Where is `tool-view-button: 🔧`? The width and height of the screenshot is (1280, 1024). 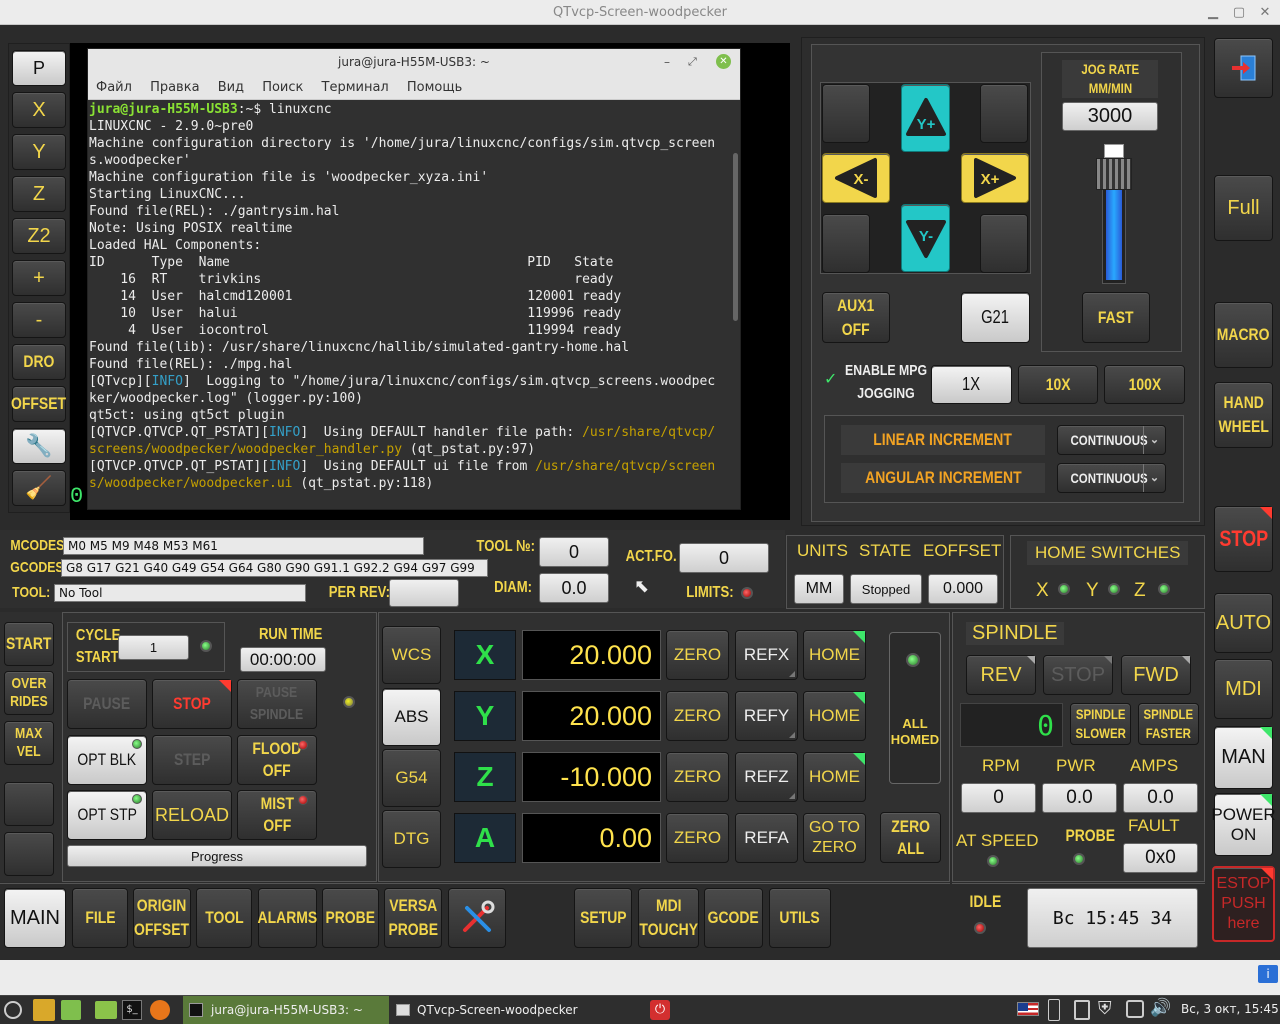
tool-view-button: 🔧 is located at coordinates (39, 446).